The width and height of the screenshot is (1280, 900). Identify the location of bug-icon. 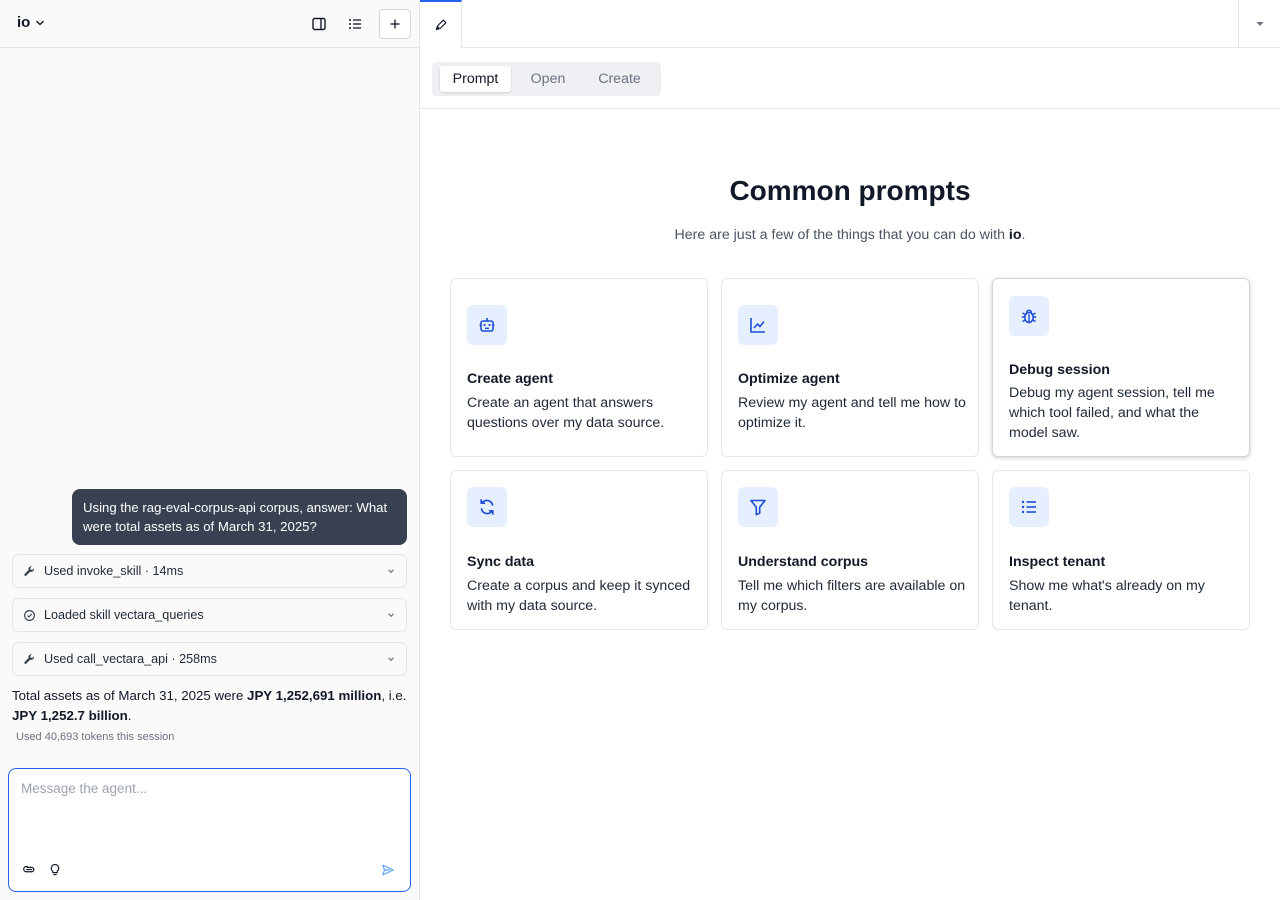
(1029, 316).